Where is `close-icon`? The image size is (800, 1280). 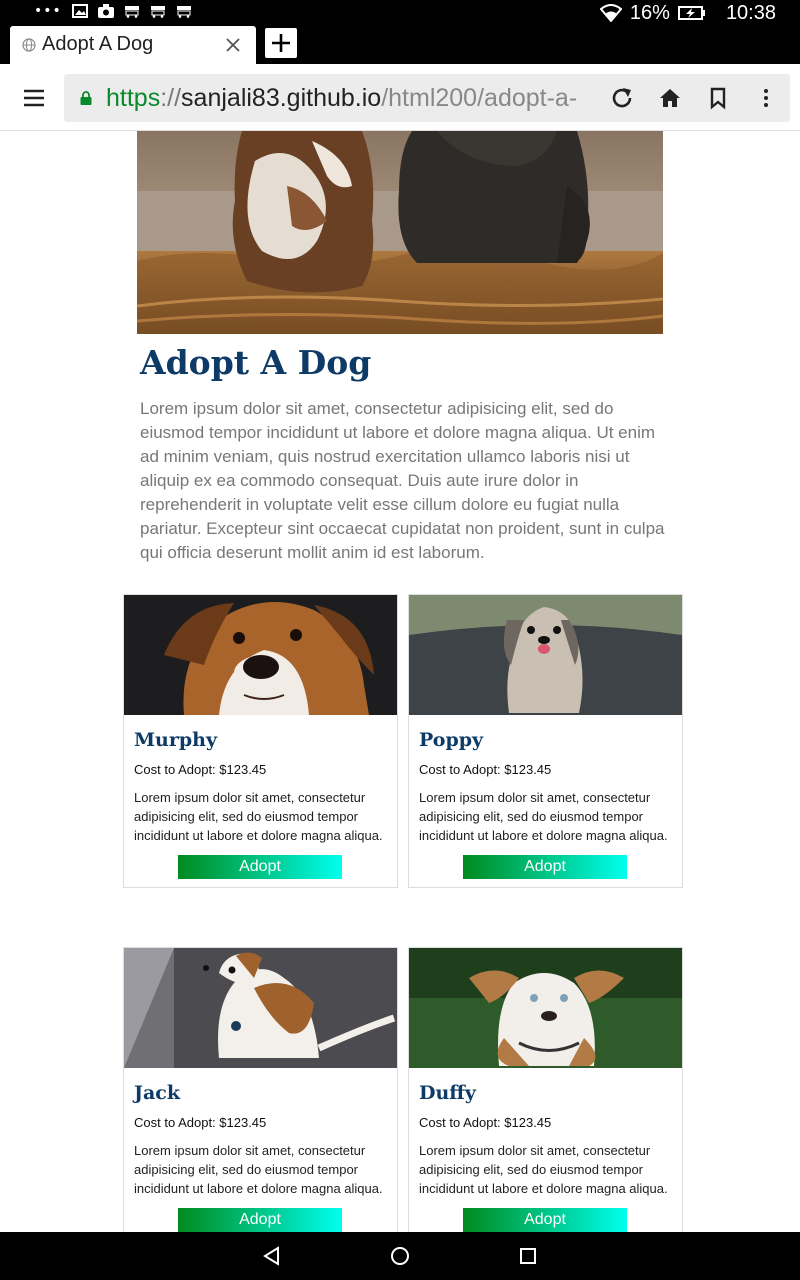
close-icon is located at coordinates (233, 45).